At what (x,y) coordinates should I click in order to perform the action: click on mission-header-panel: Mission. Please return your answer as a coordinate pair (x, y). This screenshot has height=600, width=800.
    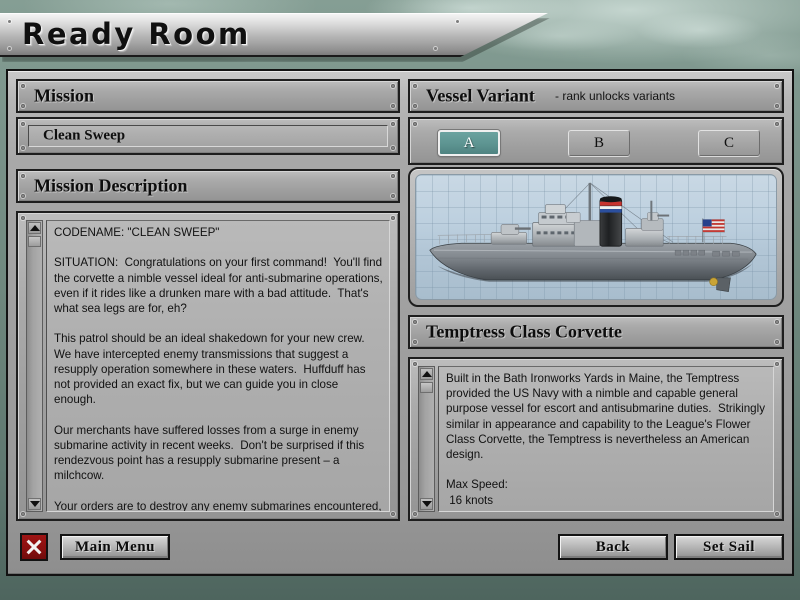
    Looking at the image, I should click on (208, 96).